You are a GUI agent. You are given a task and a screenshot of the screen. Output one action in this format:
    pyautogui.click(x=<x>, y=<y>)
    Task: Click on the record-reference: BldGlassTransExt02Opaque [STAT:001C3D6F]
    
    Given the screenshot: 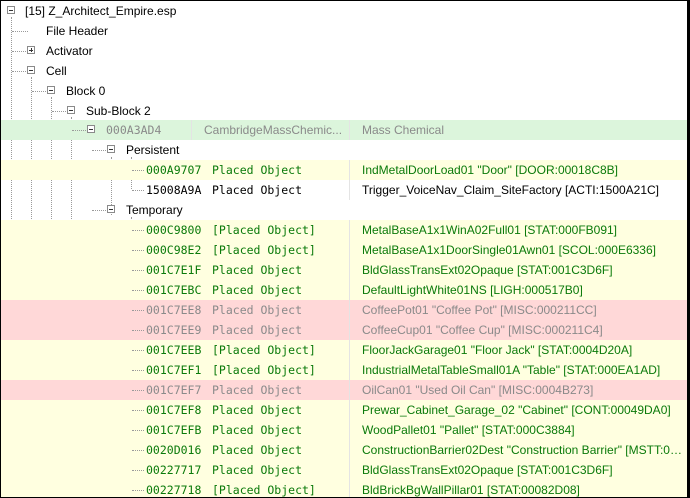 What is the action you would take?
    pyautogui.click(x=487, y=470)
    